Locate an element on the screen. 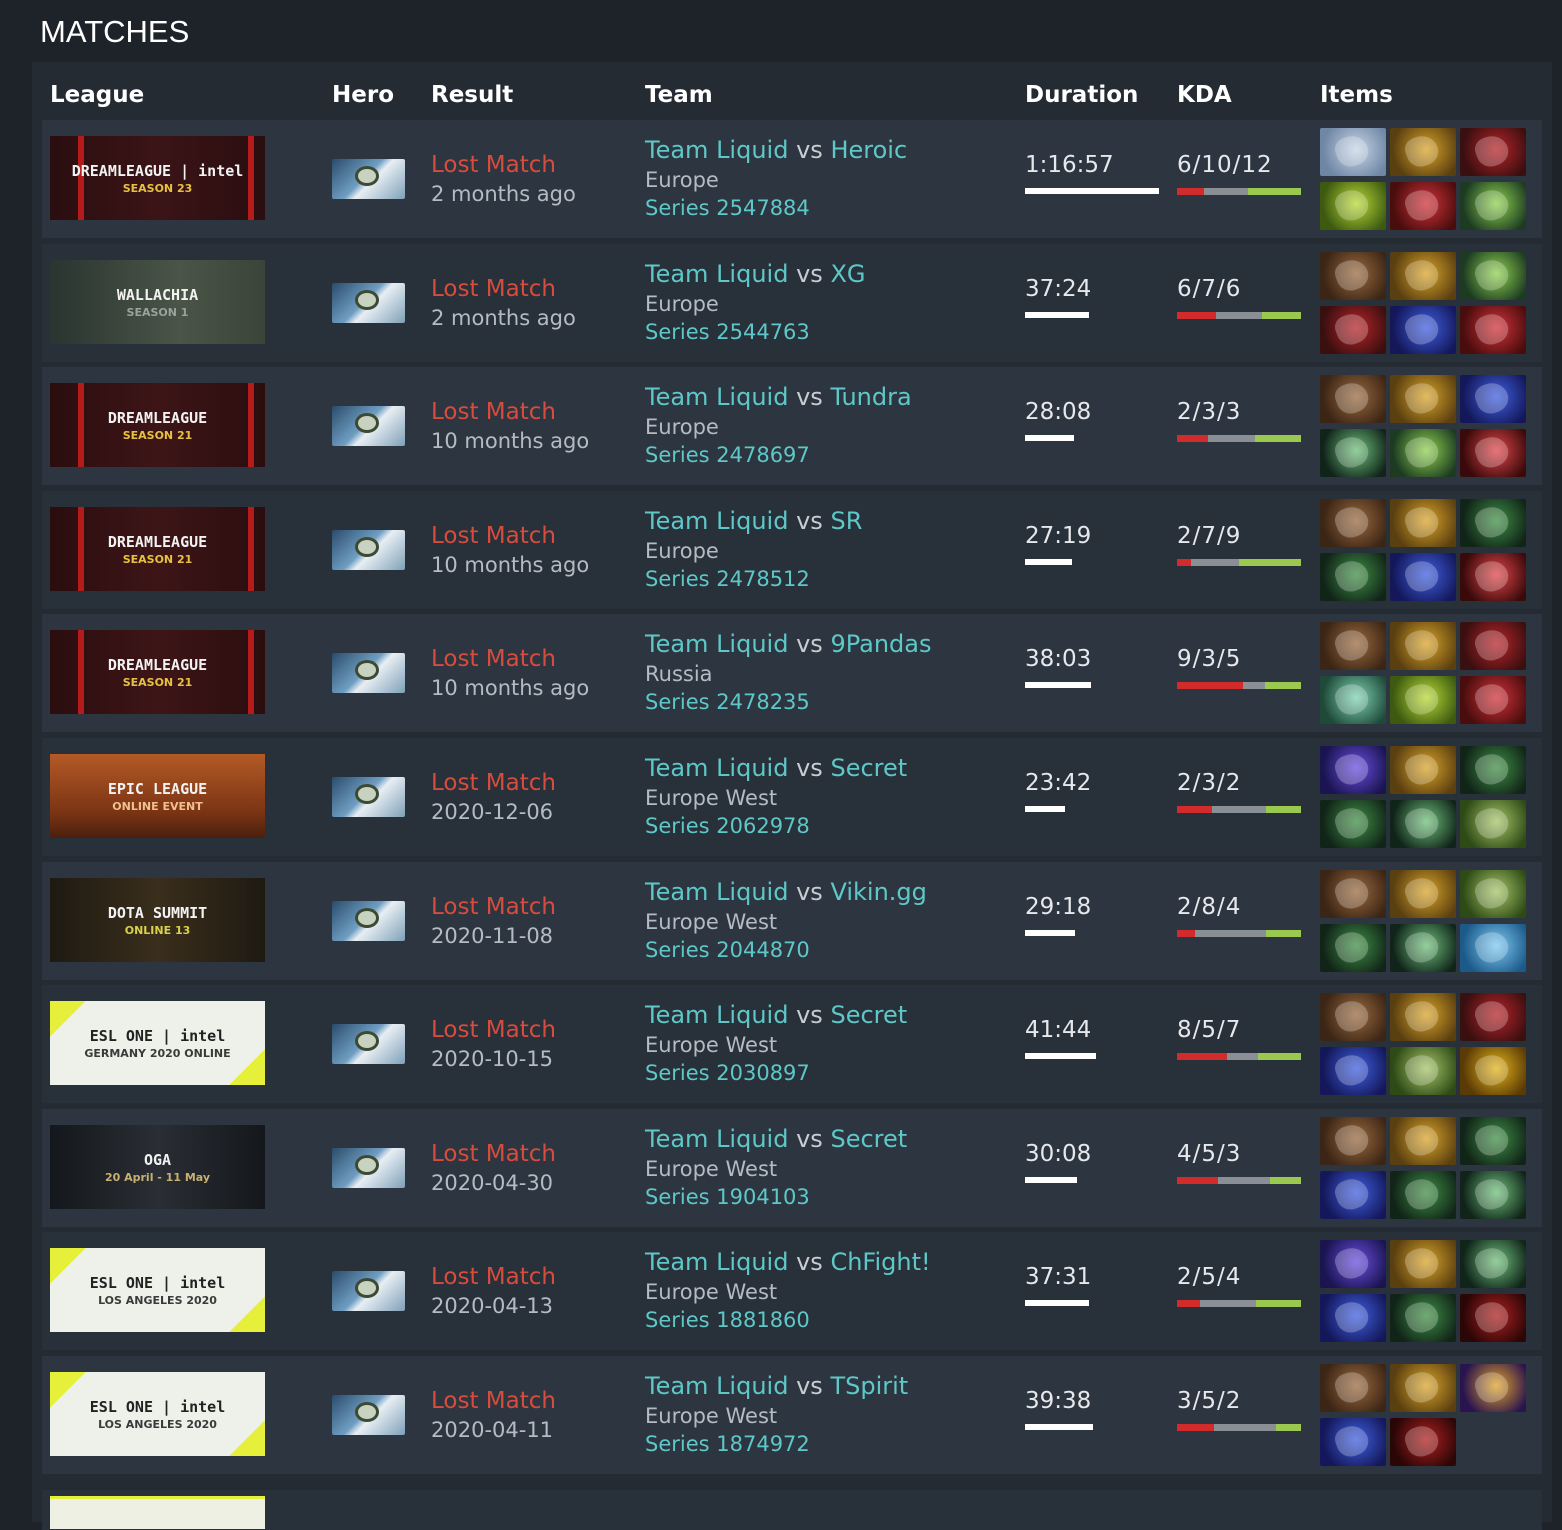  table-row-partial is located at coordinates (792, 1510).